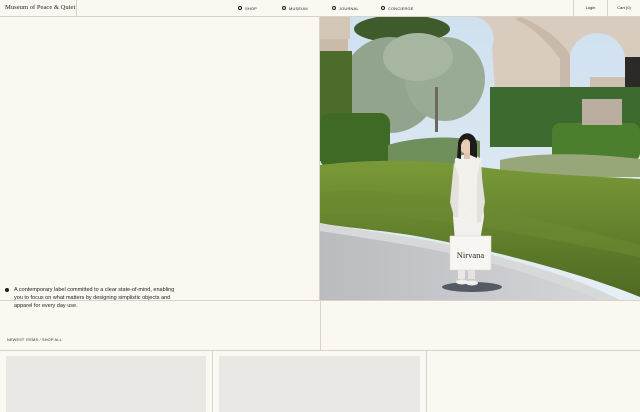  I want to click on filled-bullet-icon, so click(7, 290).